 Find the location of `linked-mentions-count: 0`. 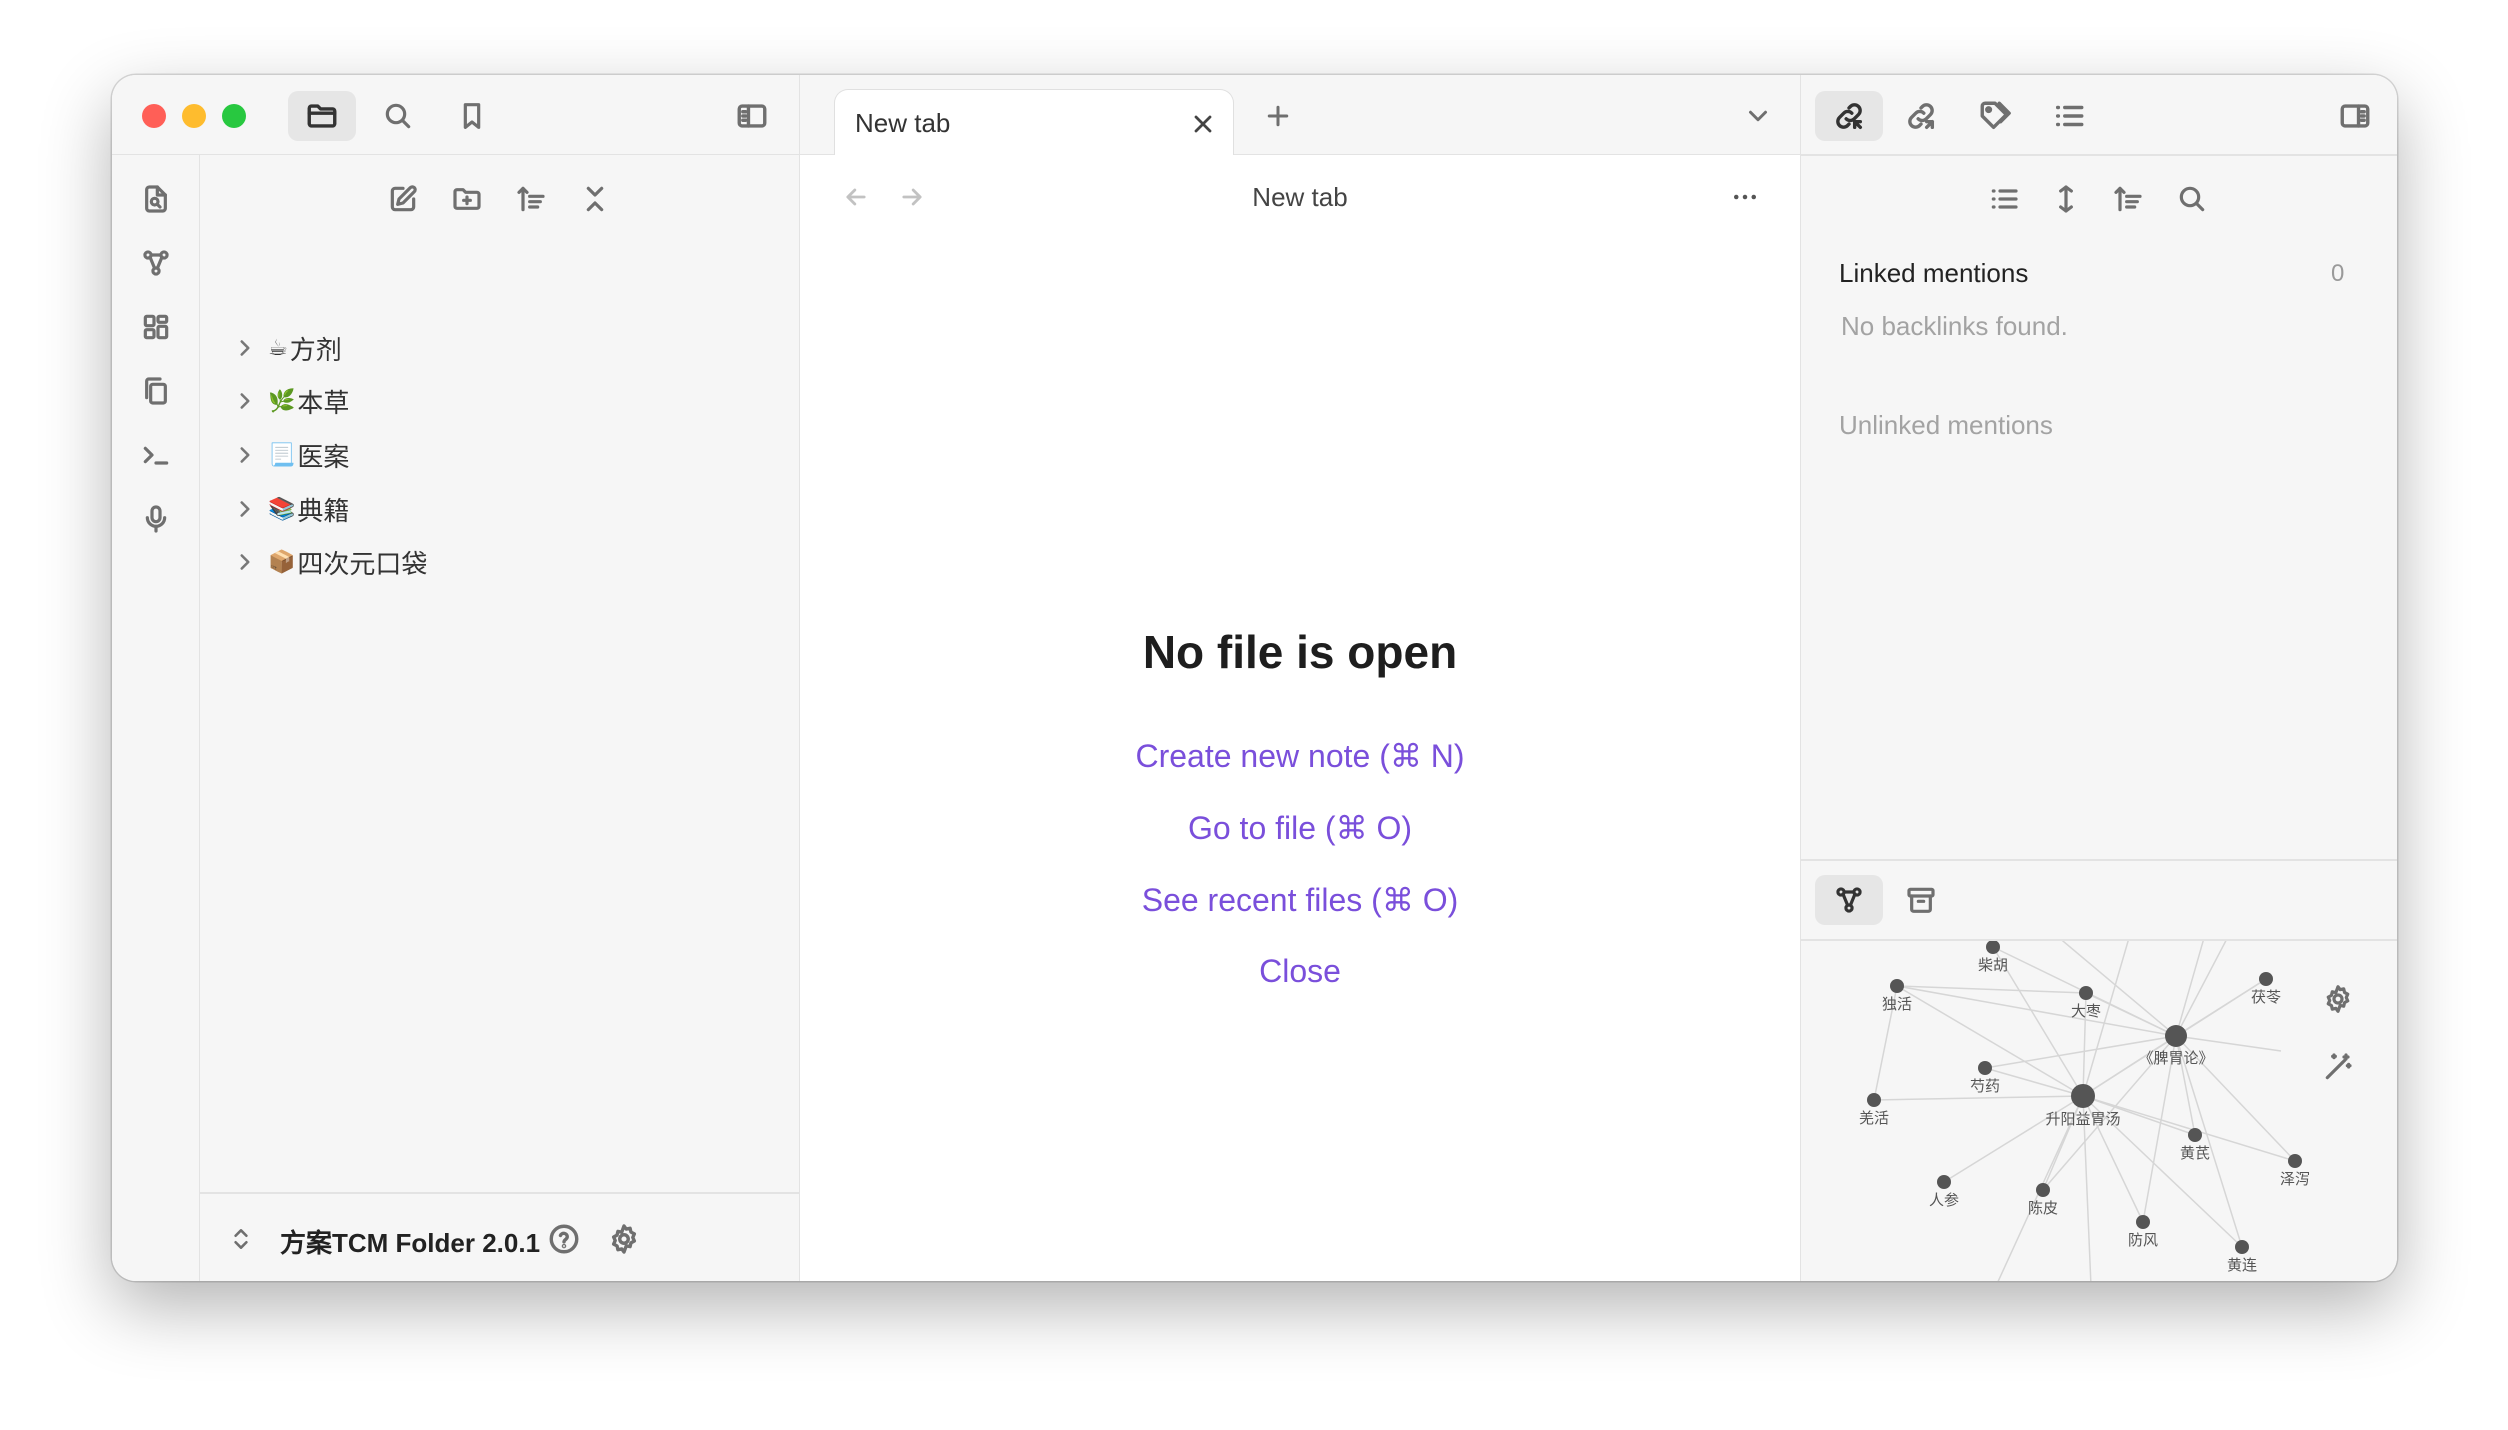

linked-mentions-count: 0 is located at coordinates (2338, 273).